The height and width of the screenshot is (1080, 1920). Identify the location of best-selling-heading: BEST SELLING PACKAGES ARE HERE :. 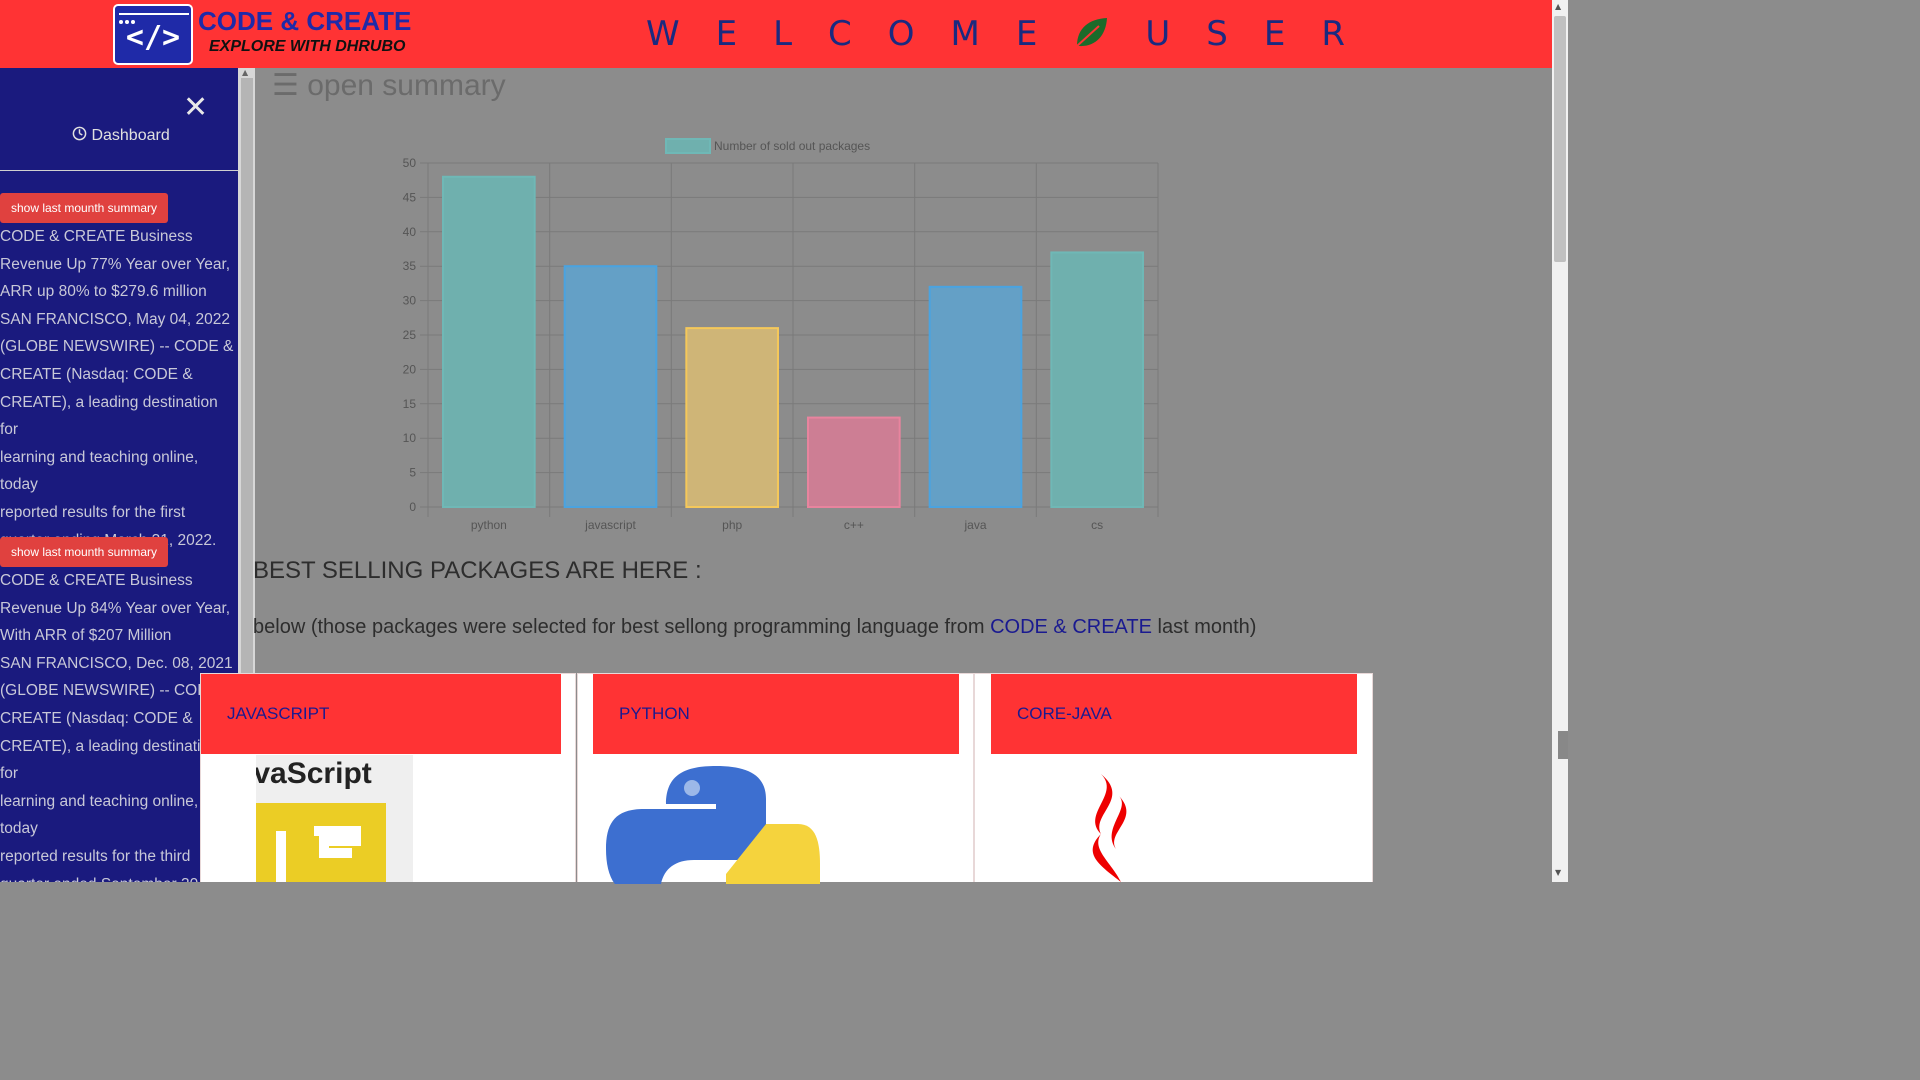
(477, 570).